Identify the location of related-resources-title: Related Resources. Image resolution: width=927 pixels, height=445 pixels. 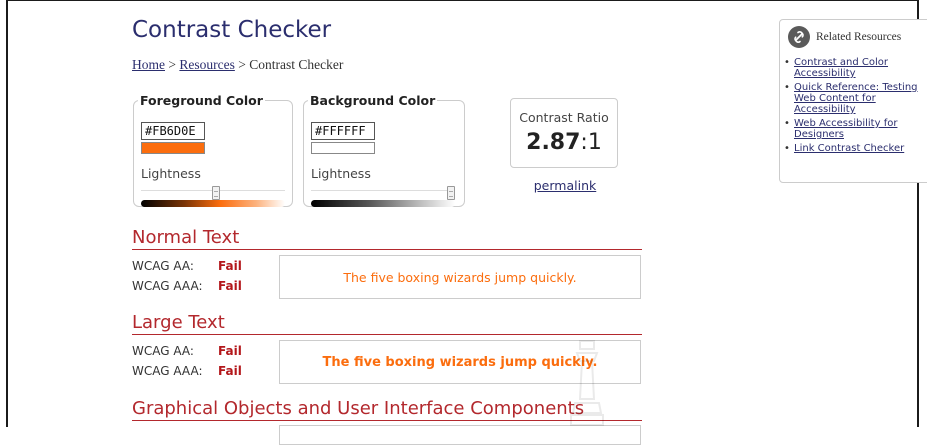
(859, 37).